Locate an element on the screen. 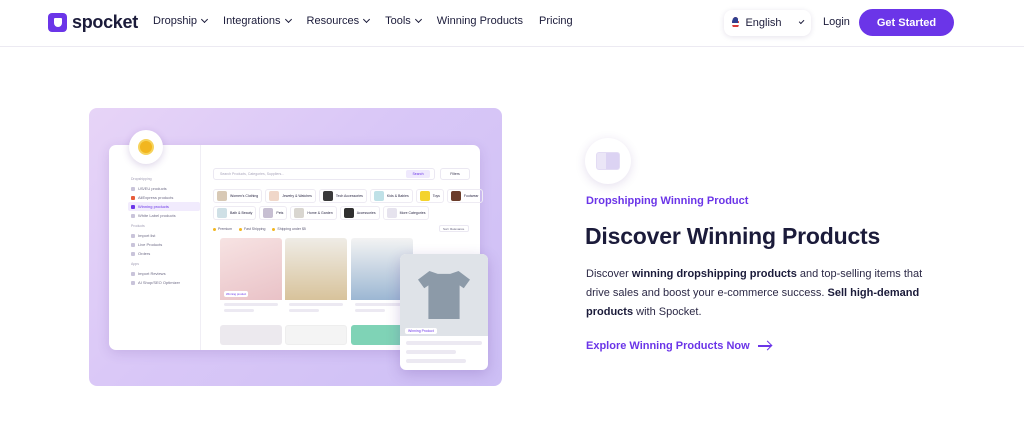  sidebar-item: Import Reviews is located at coordinates (165, 273).